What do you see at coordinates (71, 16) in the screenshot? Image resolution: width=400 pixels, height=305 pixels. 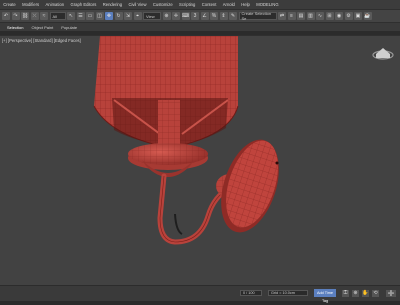 I see `select-object-icon: ↖` at bounding box center [71, 16].